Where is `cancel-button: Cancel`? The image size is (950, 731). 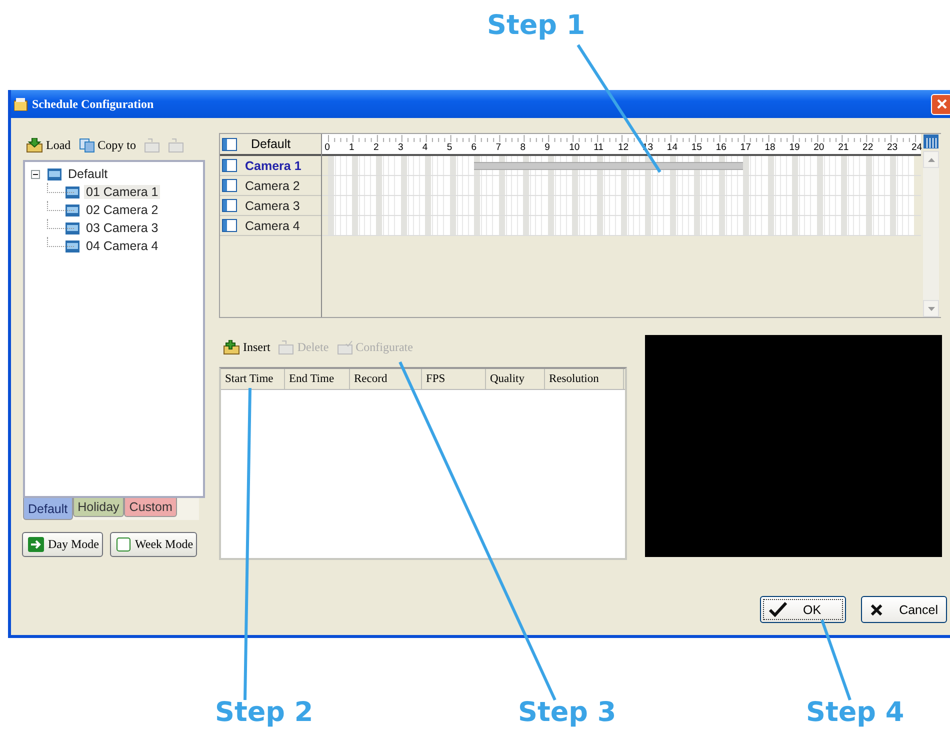 cancel-button: Cancel is located at coordinates (904, 609).